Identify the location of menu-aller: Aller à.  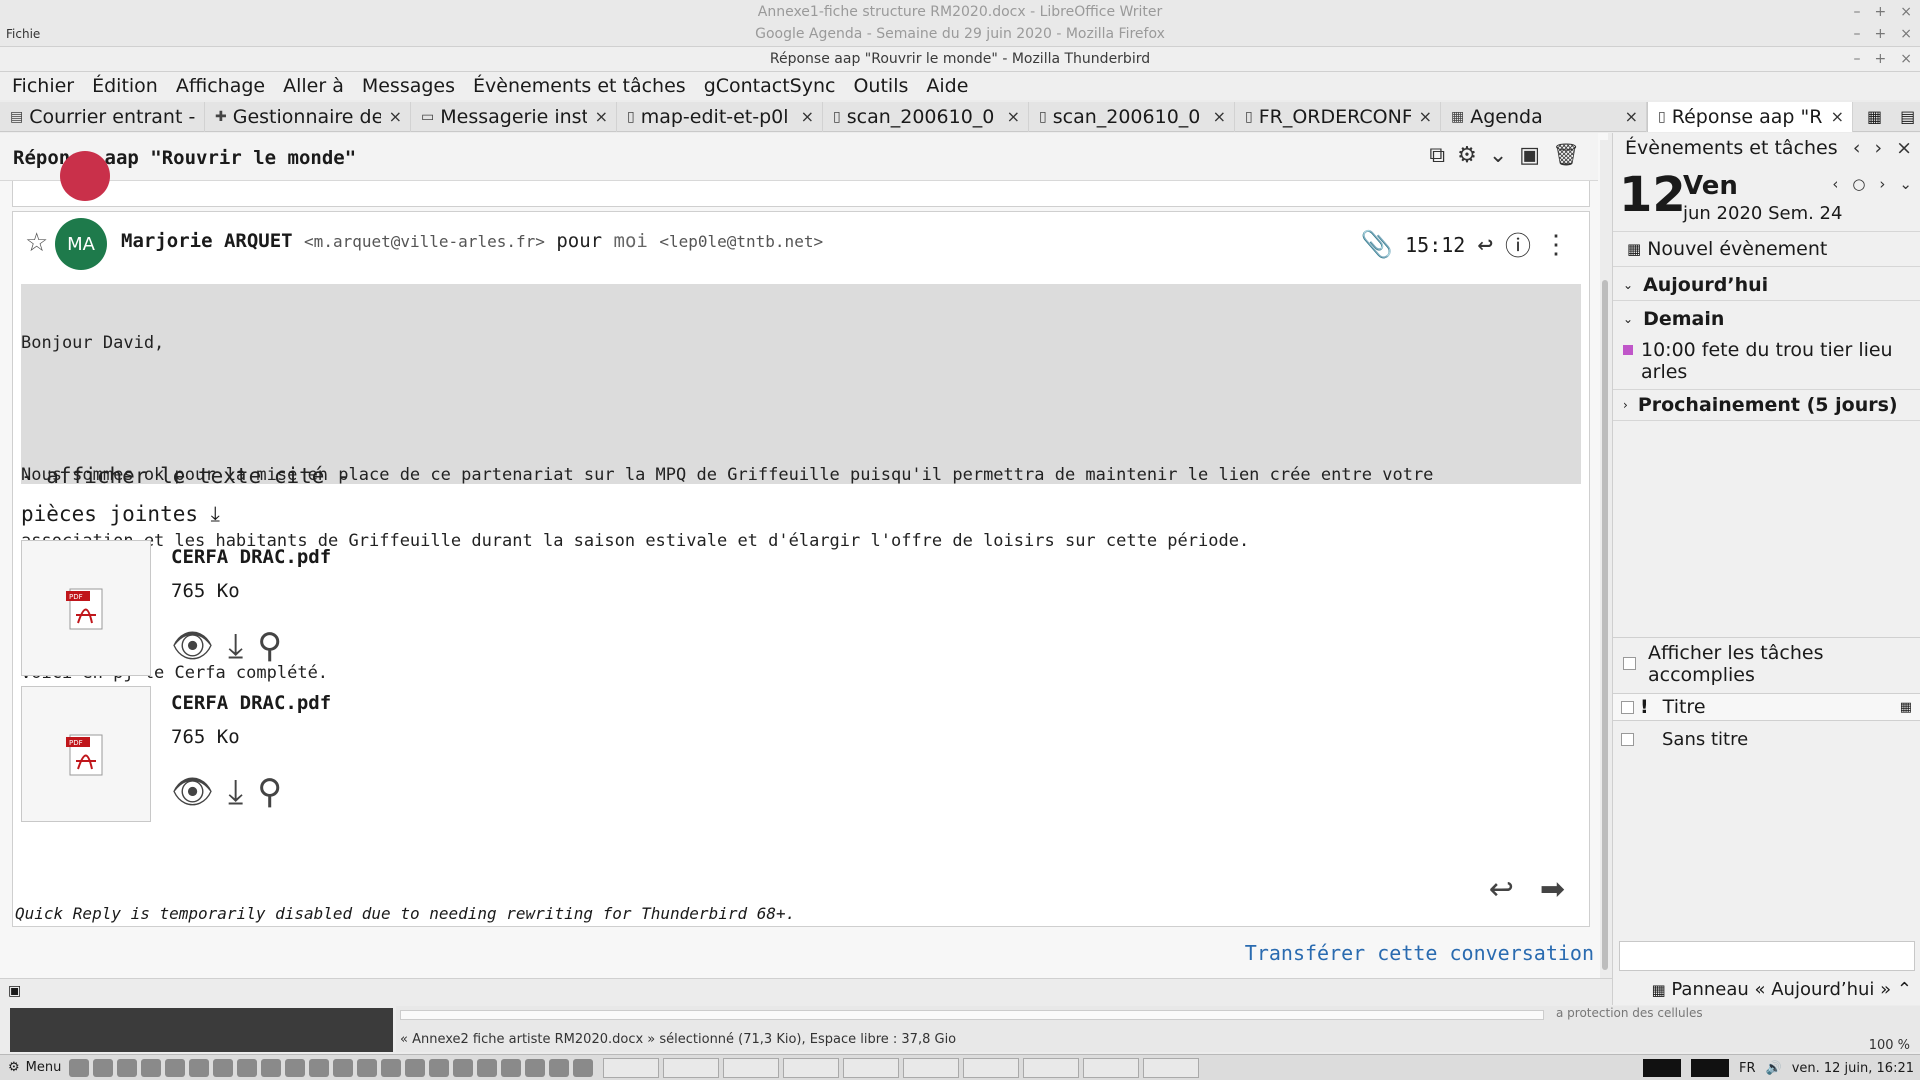
(313, 86).